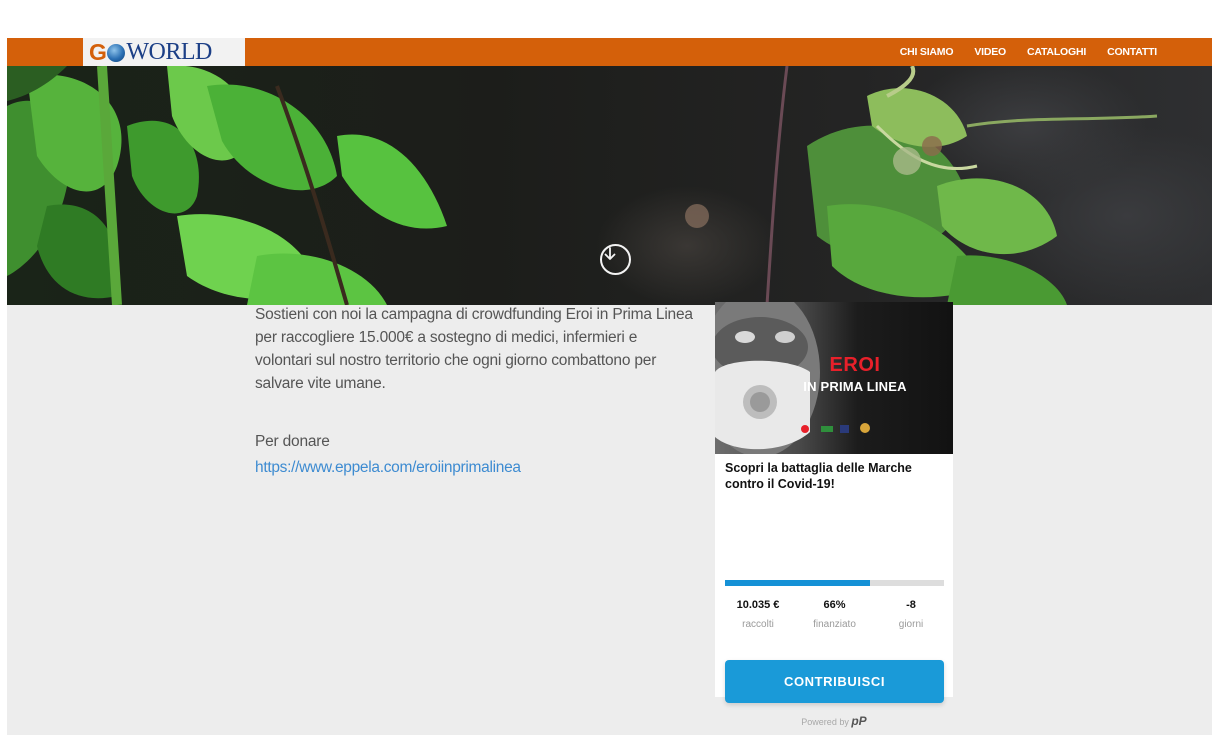 This screenshot has width=1219, height=735. What do you see at coordinates (927, 52) in the screenshot?
I see `nav-chi-siamo: CHI SIAMO` at bounding box center [927, 52].